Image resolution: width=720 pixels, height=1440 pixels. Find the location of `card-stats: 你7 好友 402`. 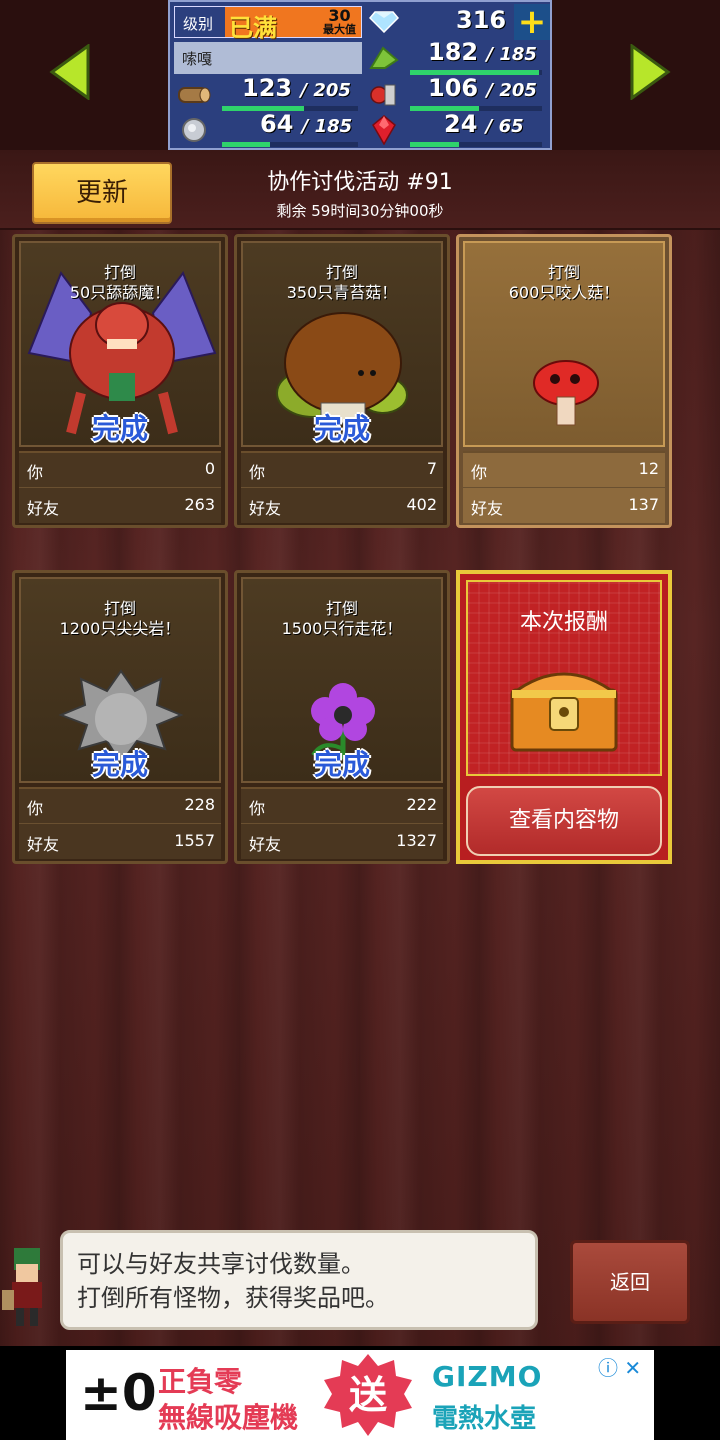

card-stats: 你7 好友 402 is located at coordinates (342, 487).